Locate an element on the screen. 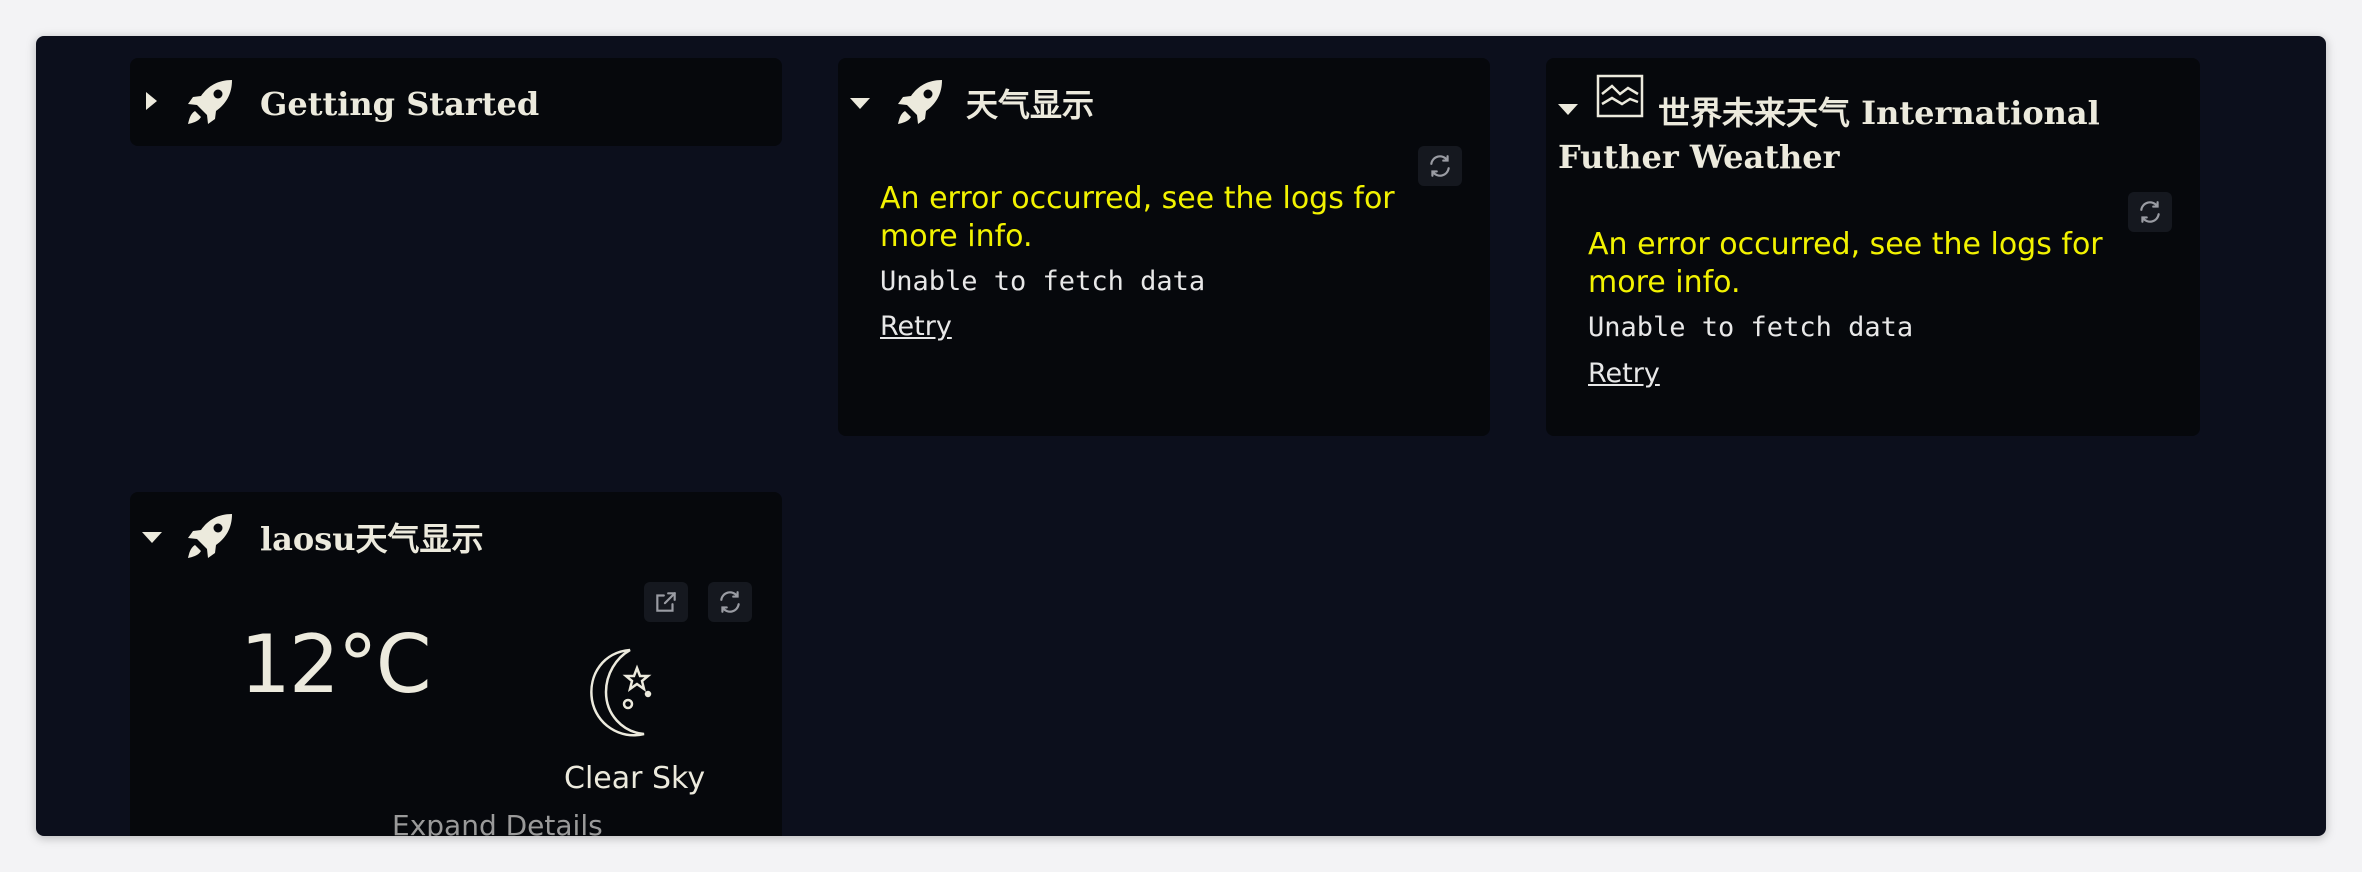 The image size is (2362, 872). widget-title: Getting Started is located at coordinates (399, 102).